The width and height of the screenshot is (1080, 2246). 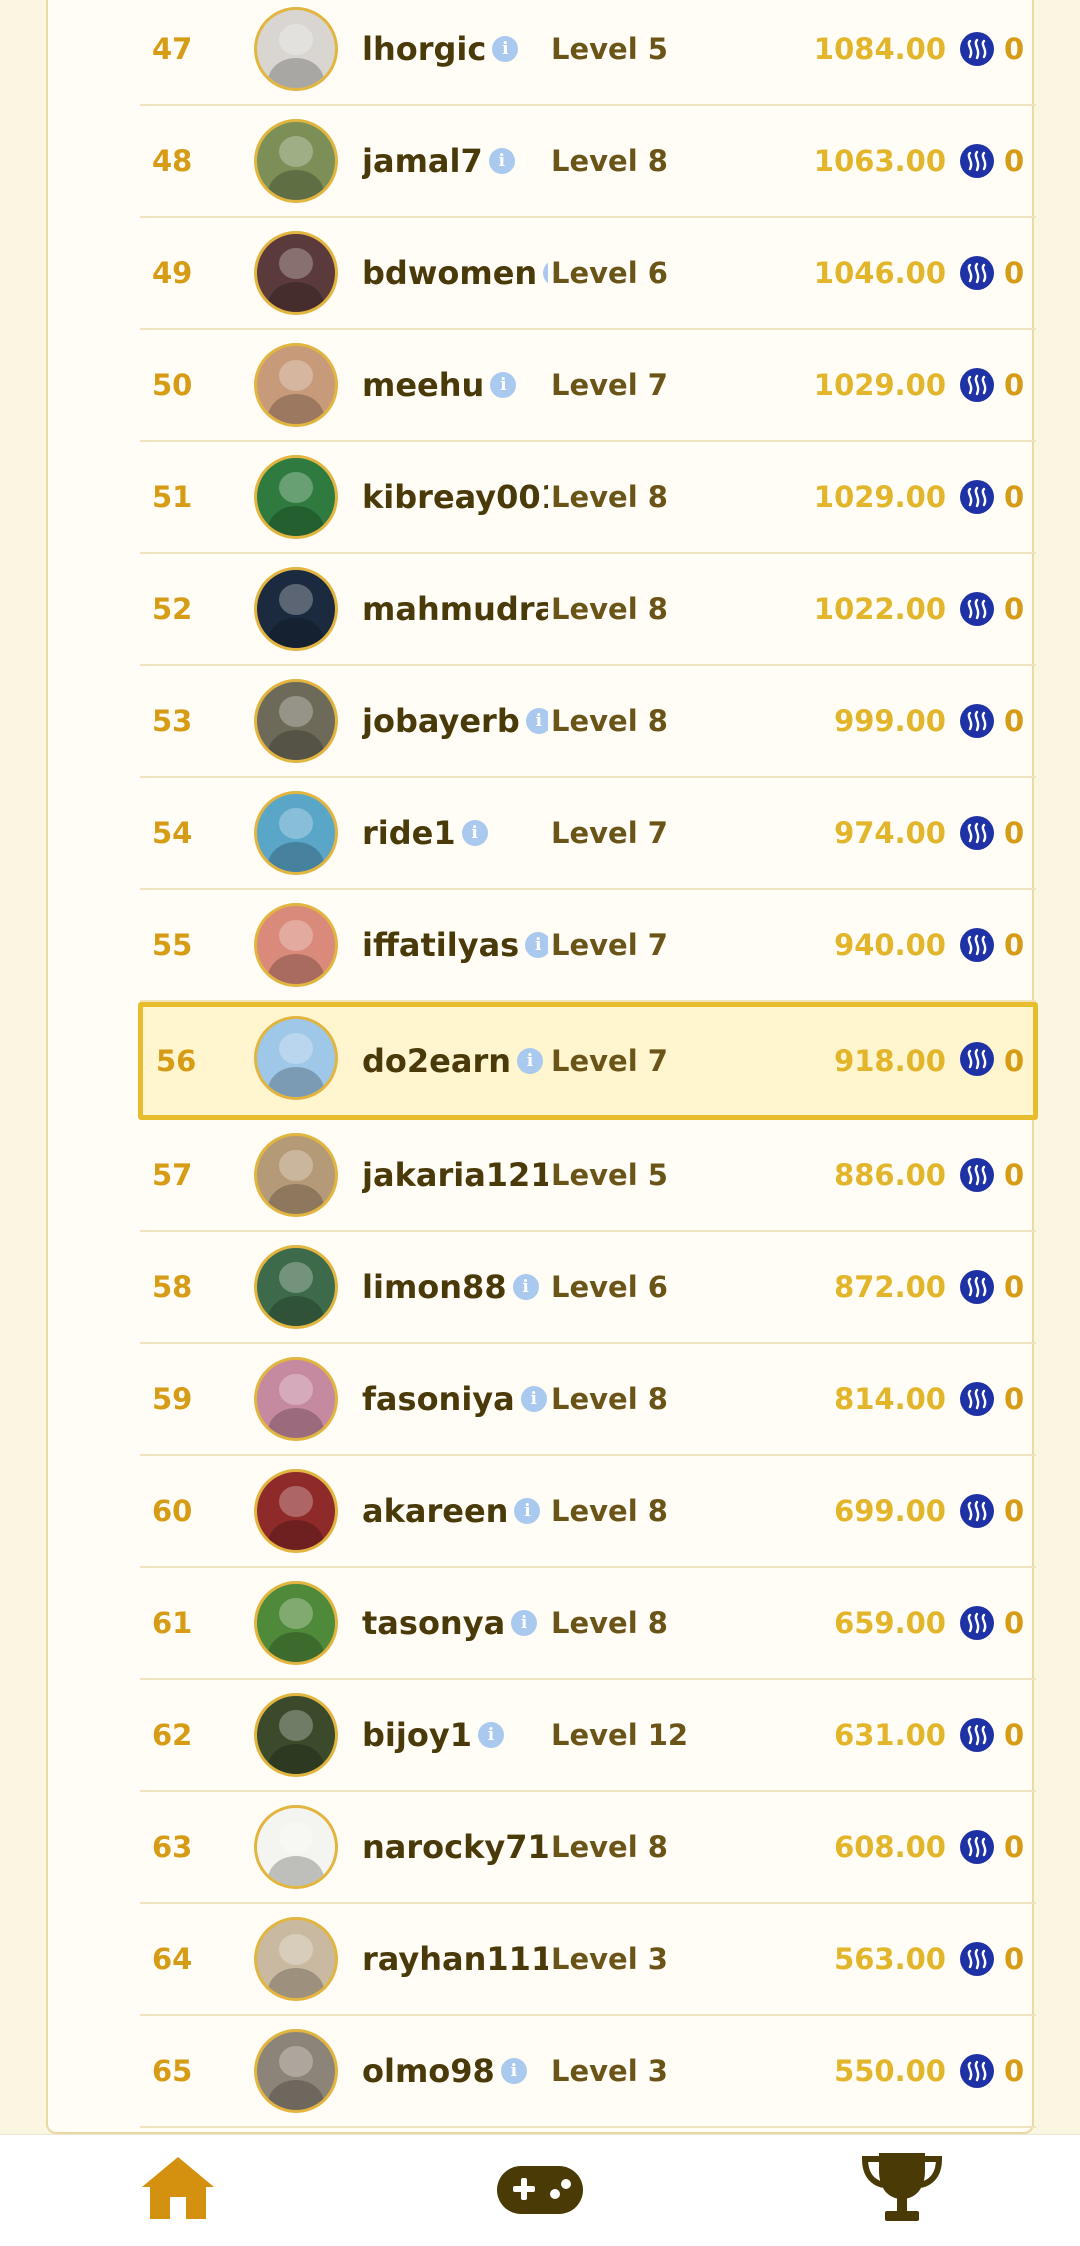 I want to click on leaderboard-row: 53 jobayerb i Level 8 999.00 0, so click(x=588, y=722).